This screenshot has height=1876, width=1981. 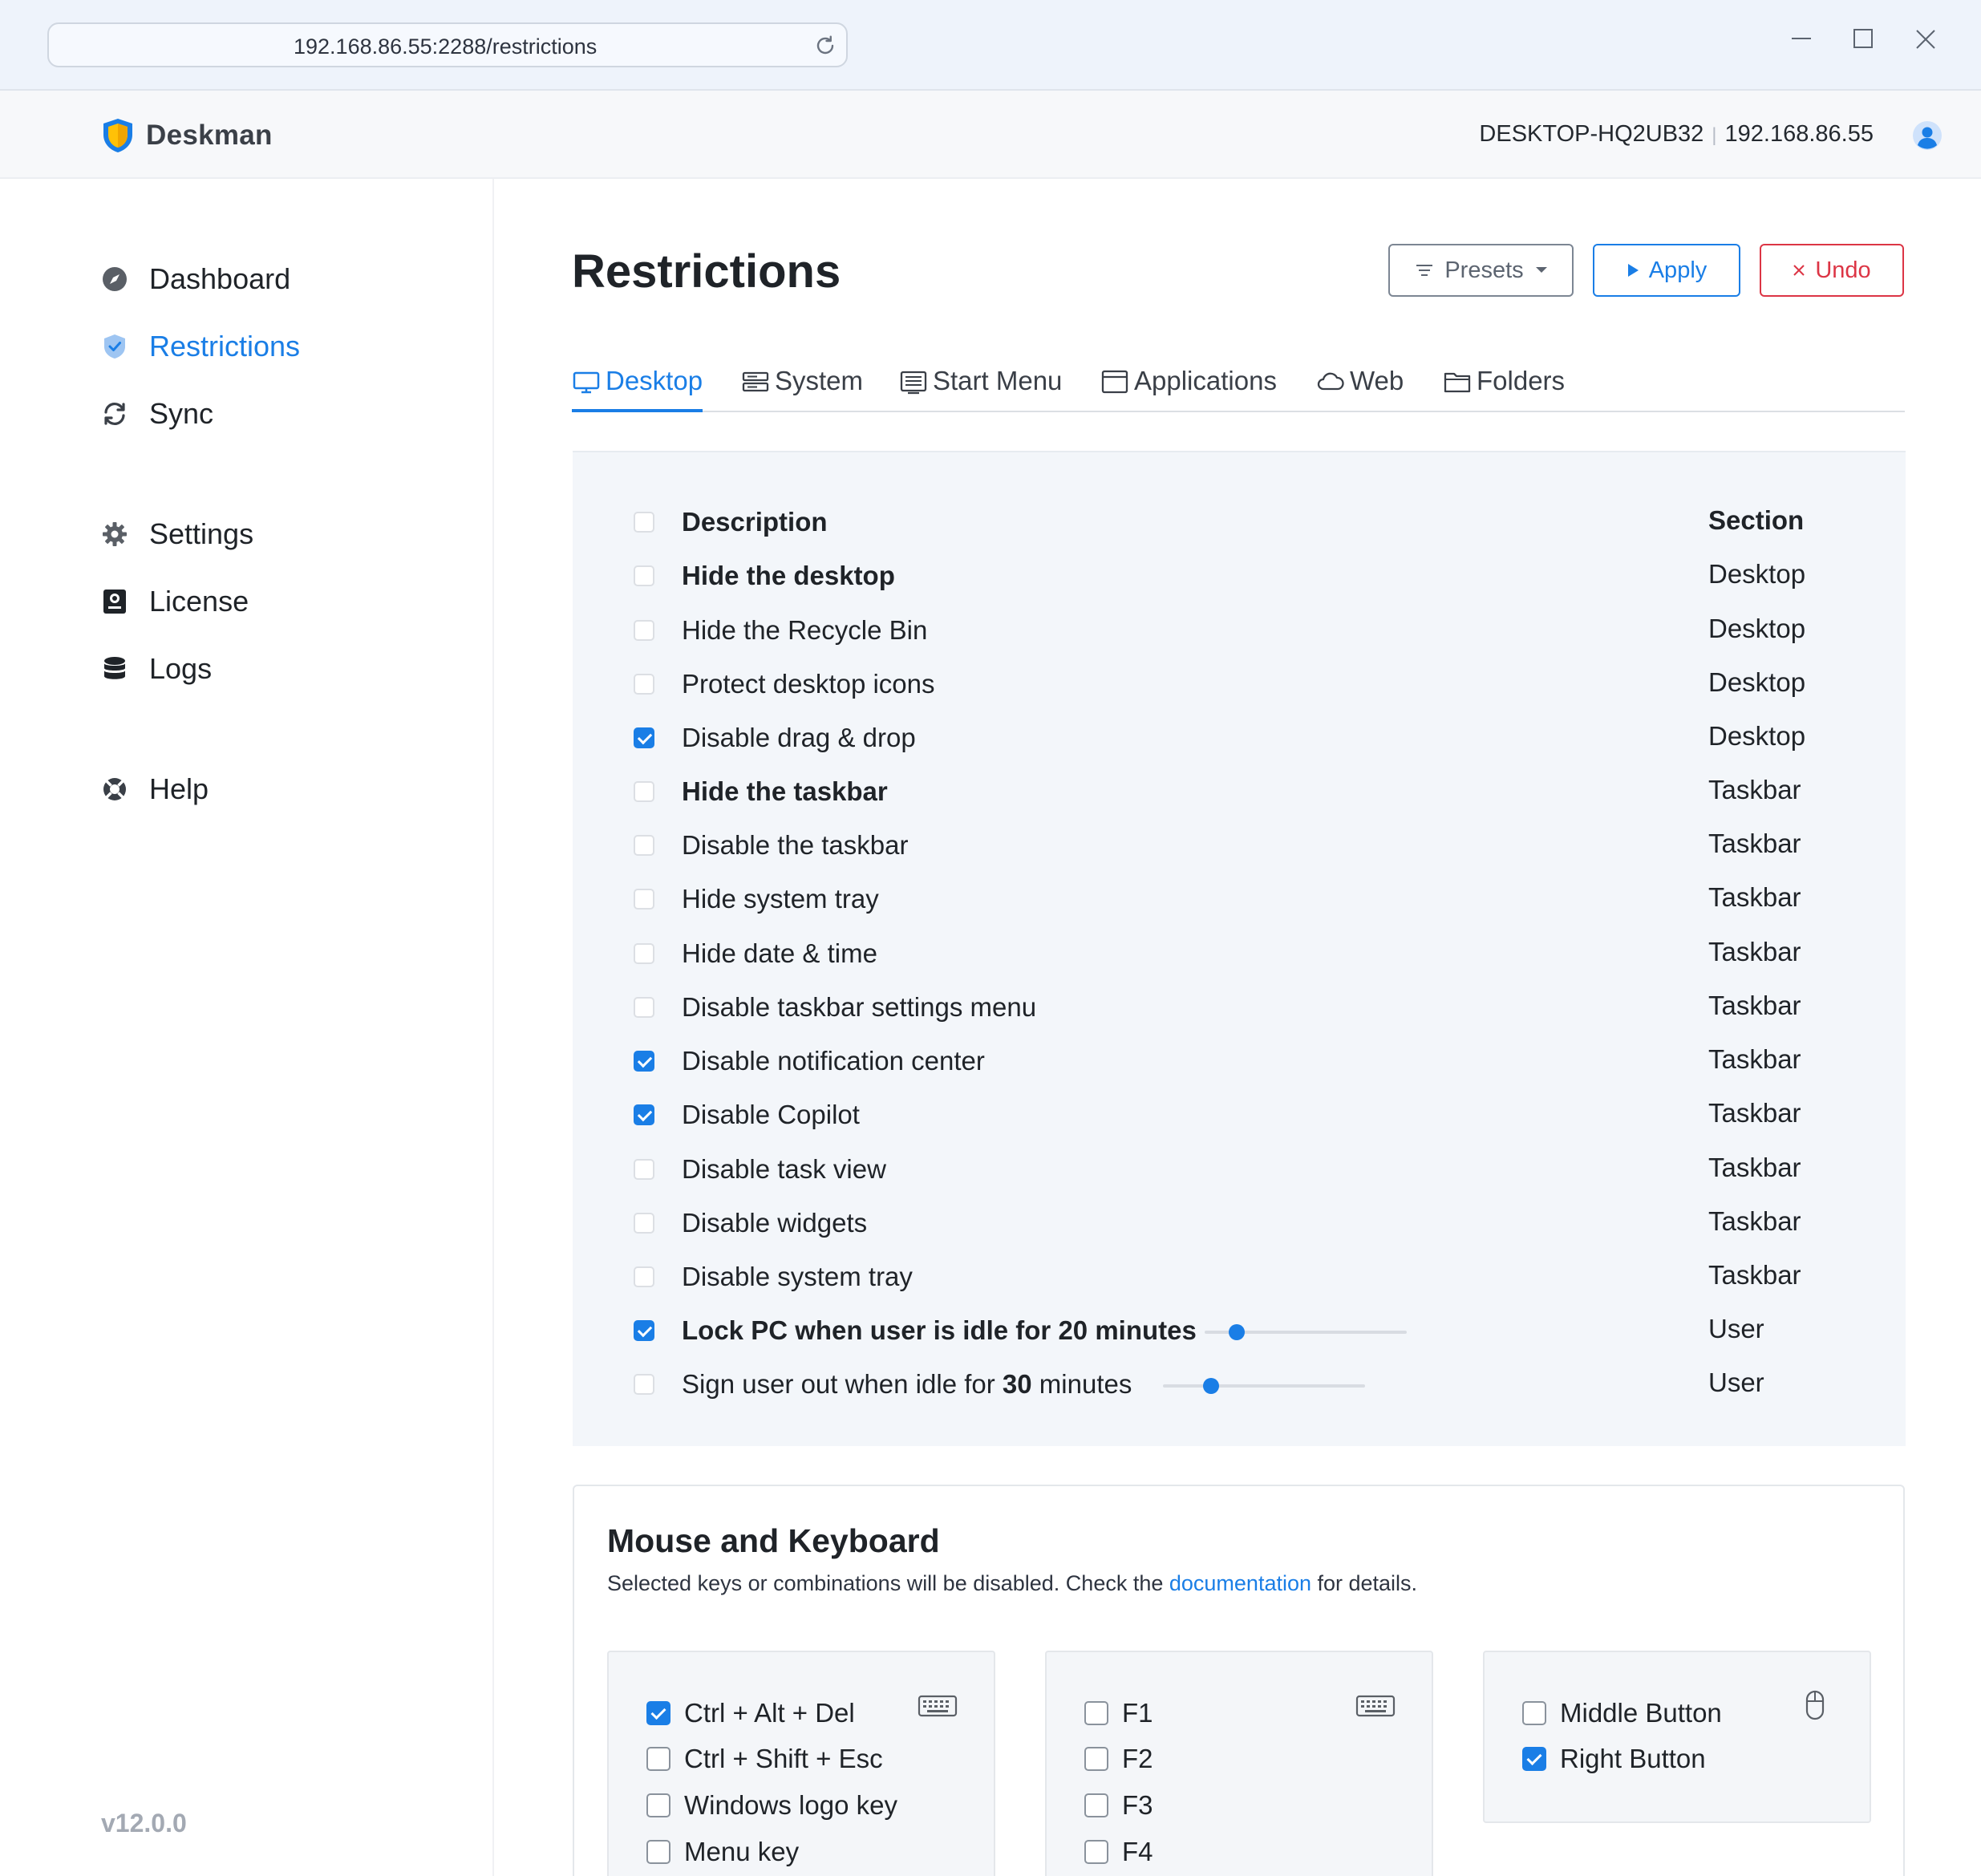 I want to click on column-header-section: Section, so click(x=1757, y=520).